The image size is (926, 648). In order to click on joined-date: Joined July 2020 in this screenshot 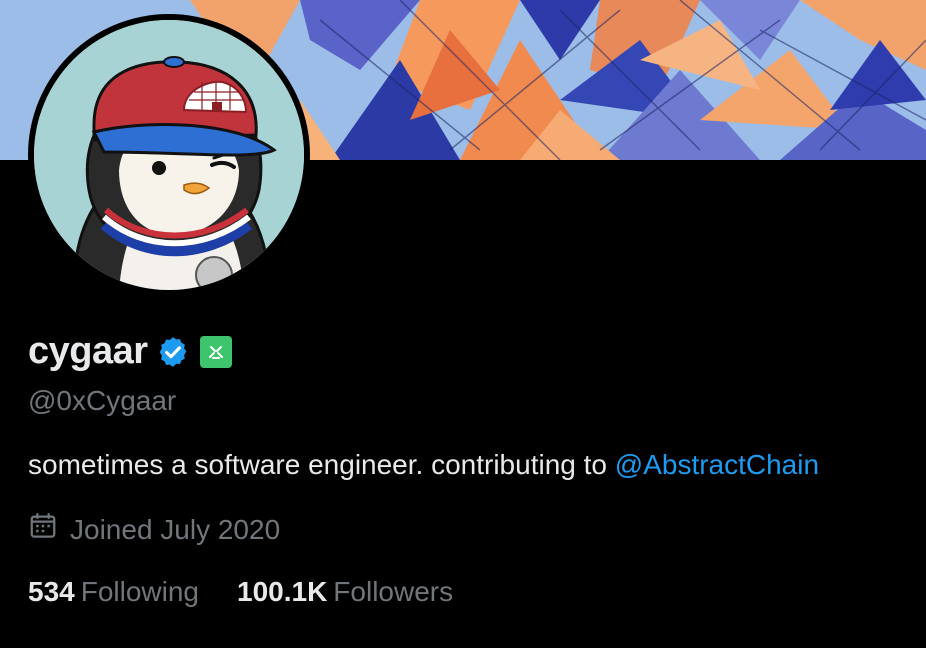, I will do `click(154, 529)`.